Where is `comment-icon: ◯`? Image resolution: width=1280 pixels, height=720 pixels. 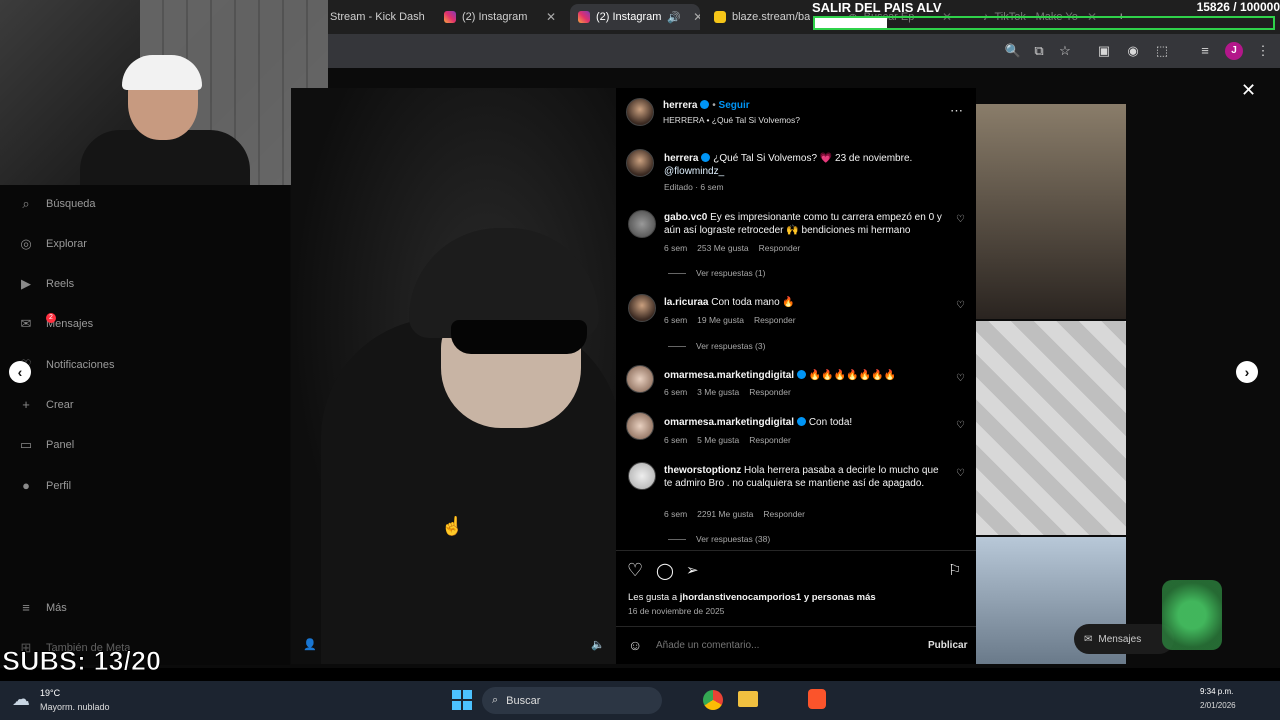
comment-icon: ◯ is located at coordinates (665, 571).